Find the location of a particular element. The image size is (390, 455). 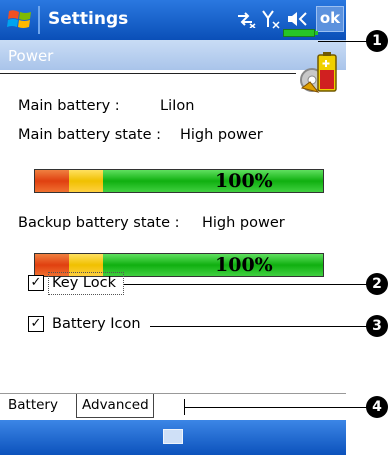

main-battery-level-bar: 100% is located at coordinates (179, 181).